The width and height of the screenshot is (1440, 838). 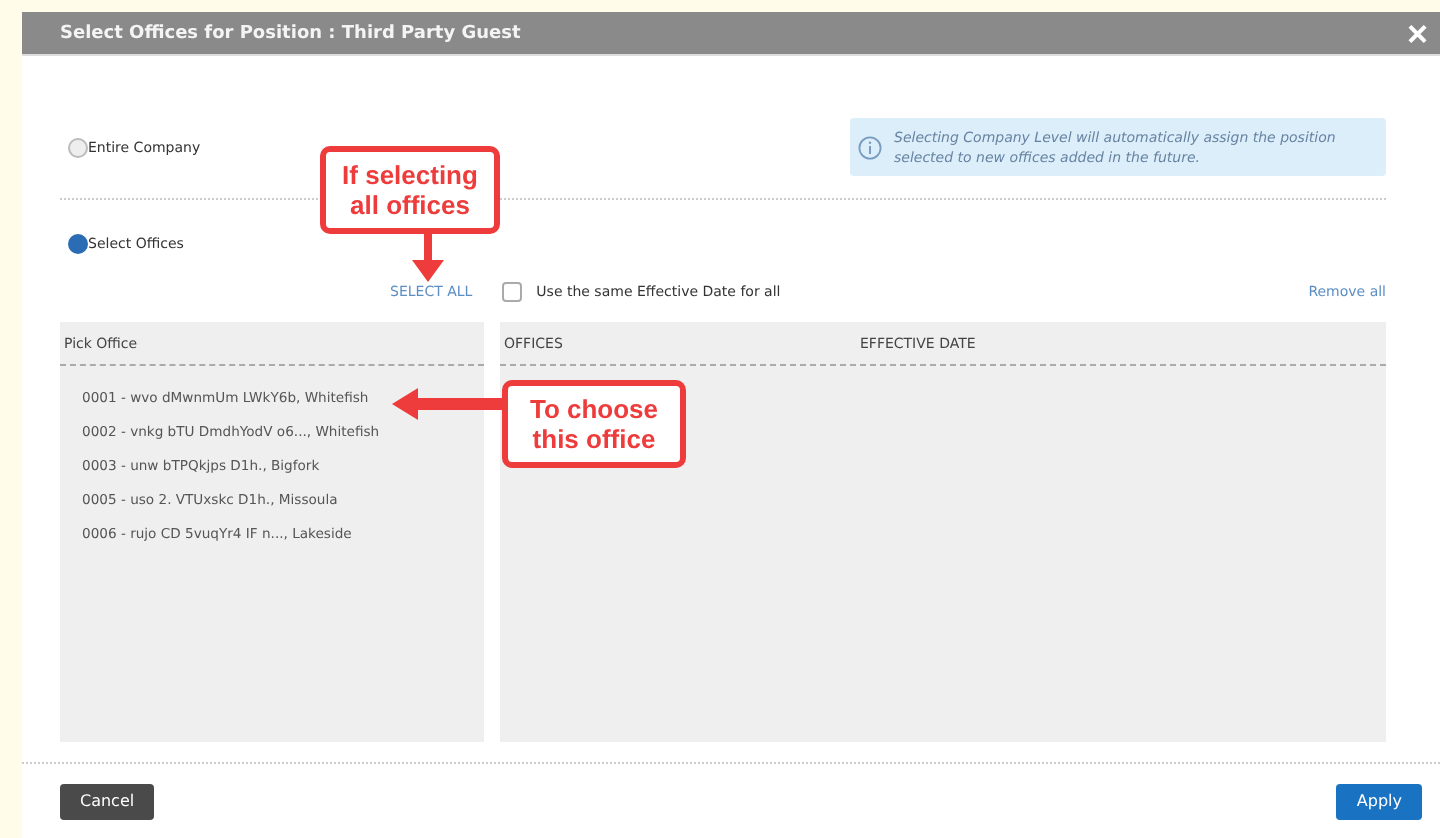 What do you see at coordinates (1417, 33) in the screenshot?
I see `close-button: ×` at bounding box center [1417, 33].